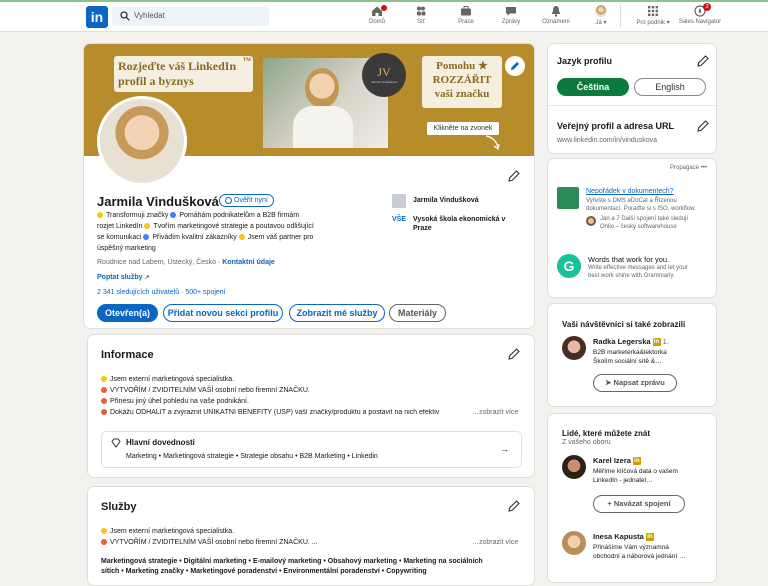  I want to click on language-english-button: English, so click(670, 87).